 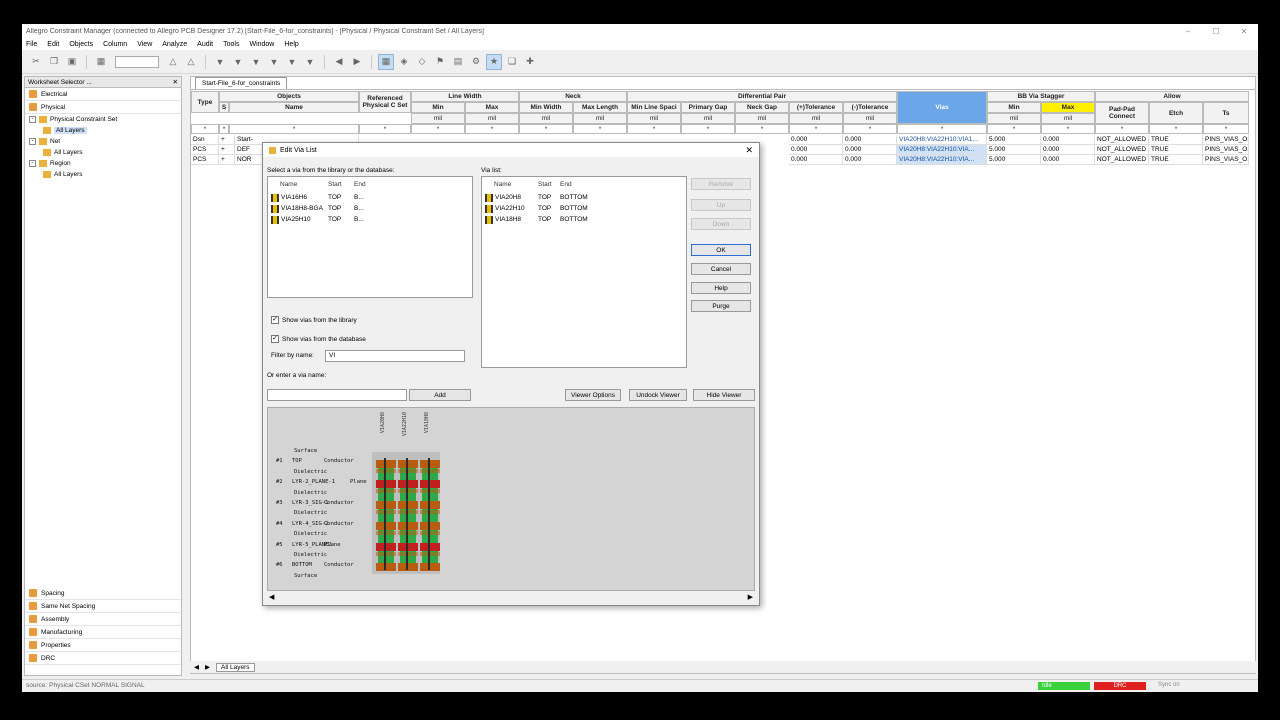 What do you see at coordinates (750, 597) in the screenshot?
I see `scroll-right-icon: ▶` at bounding box center [750, 597].